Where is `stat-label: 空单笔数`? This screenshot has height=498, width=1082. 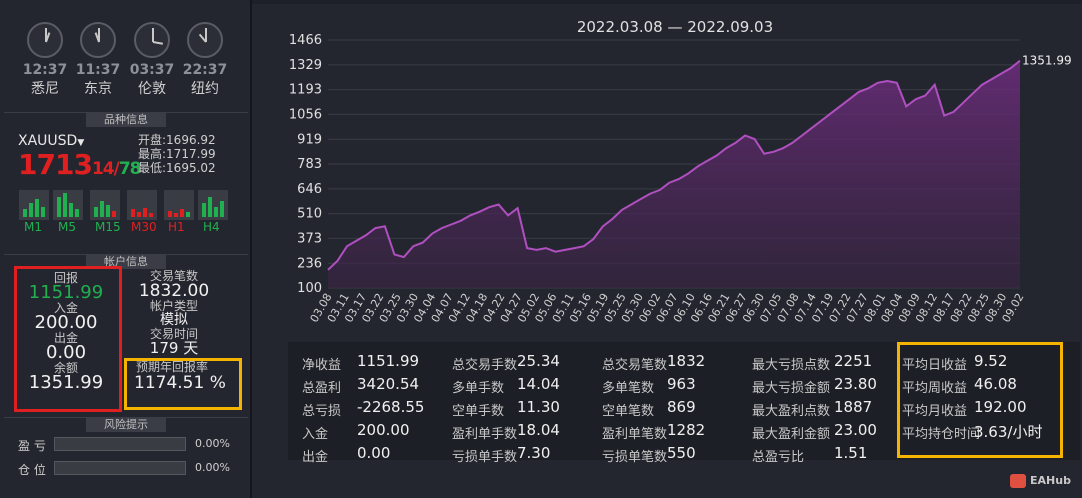 stat-label: 空单笔数 is located at coordinates (628, 411).